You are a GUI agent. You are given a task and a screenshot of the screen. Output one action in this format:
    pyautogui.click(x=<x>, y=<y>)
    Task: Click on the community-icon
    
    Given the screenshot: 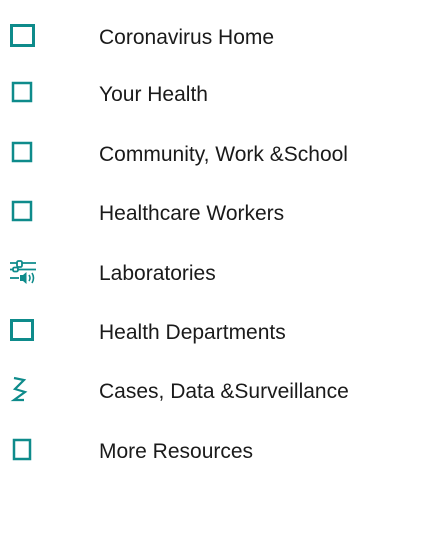 What is the action you would take?
    pyautogui.click(x=23, y=155)
    